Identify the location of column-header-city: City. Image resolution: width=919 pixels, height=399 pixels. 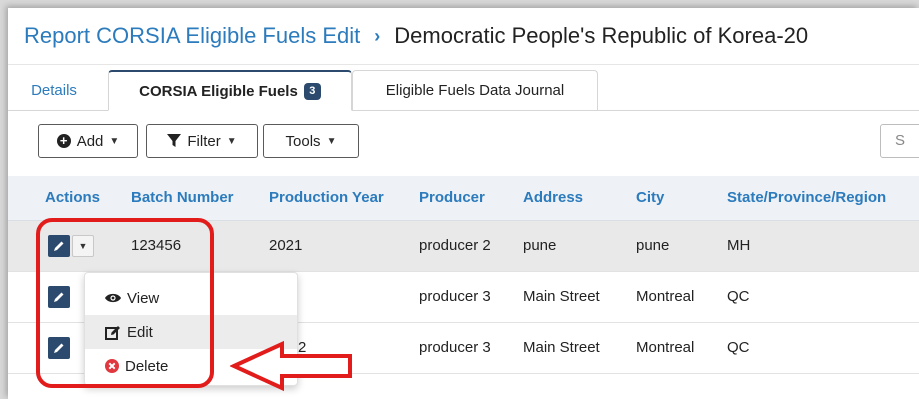
(650, 198).